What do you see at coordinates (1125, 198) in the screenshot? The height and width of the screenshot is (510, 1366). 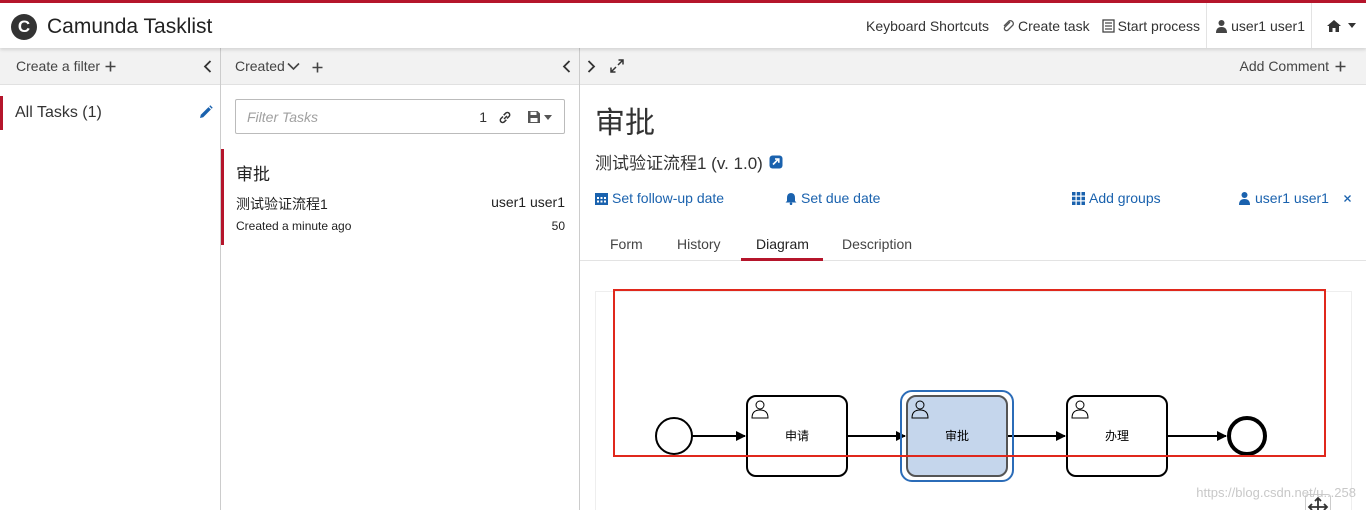 I see `add-groups-label: Add groups` at bounding box center [1125, 198].